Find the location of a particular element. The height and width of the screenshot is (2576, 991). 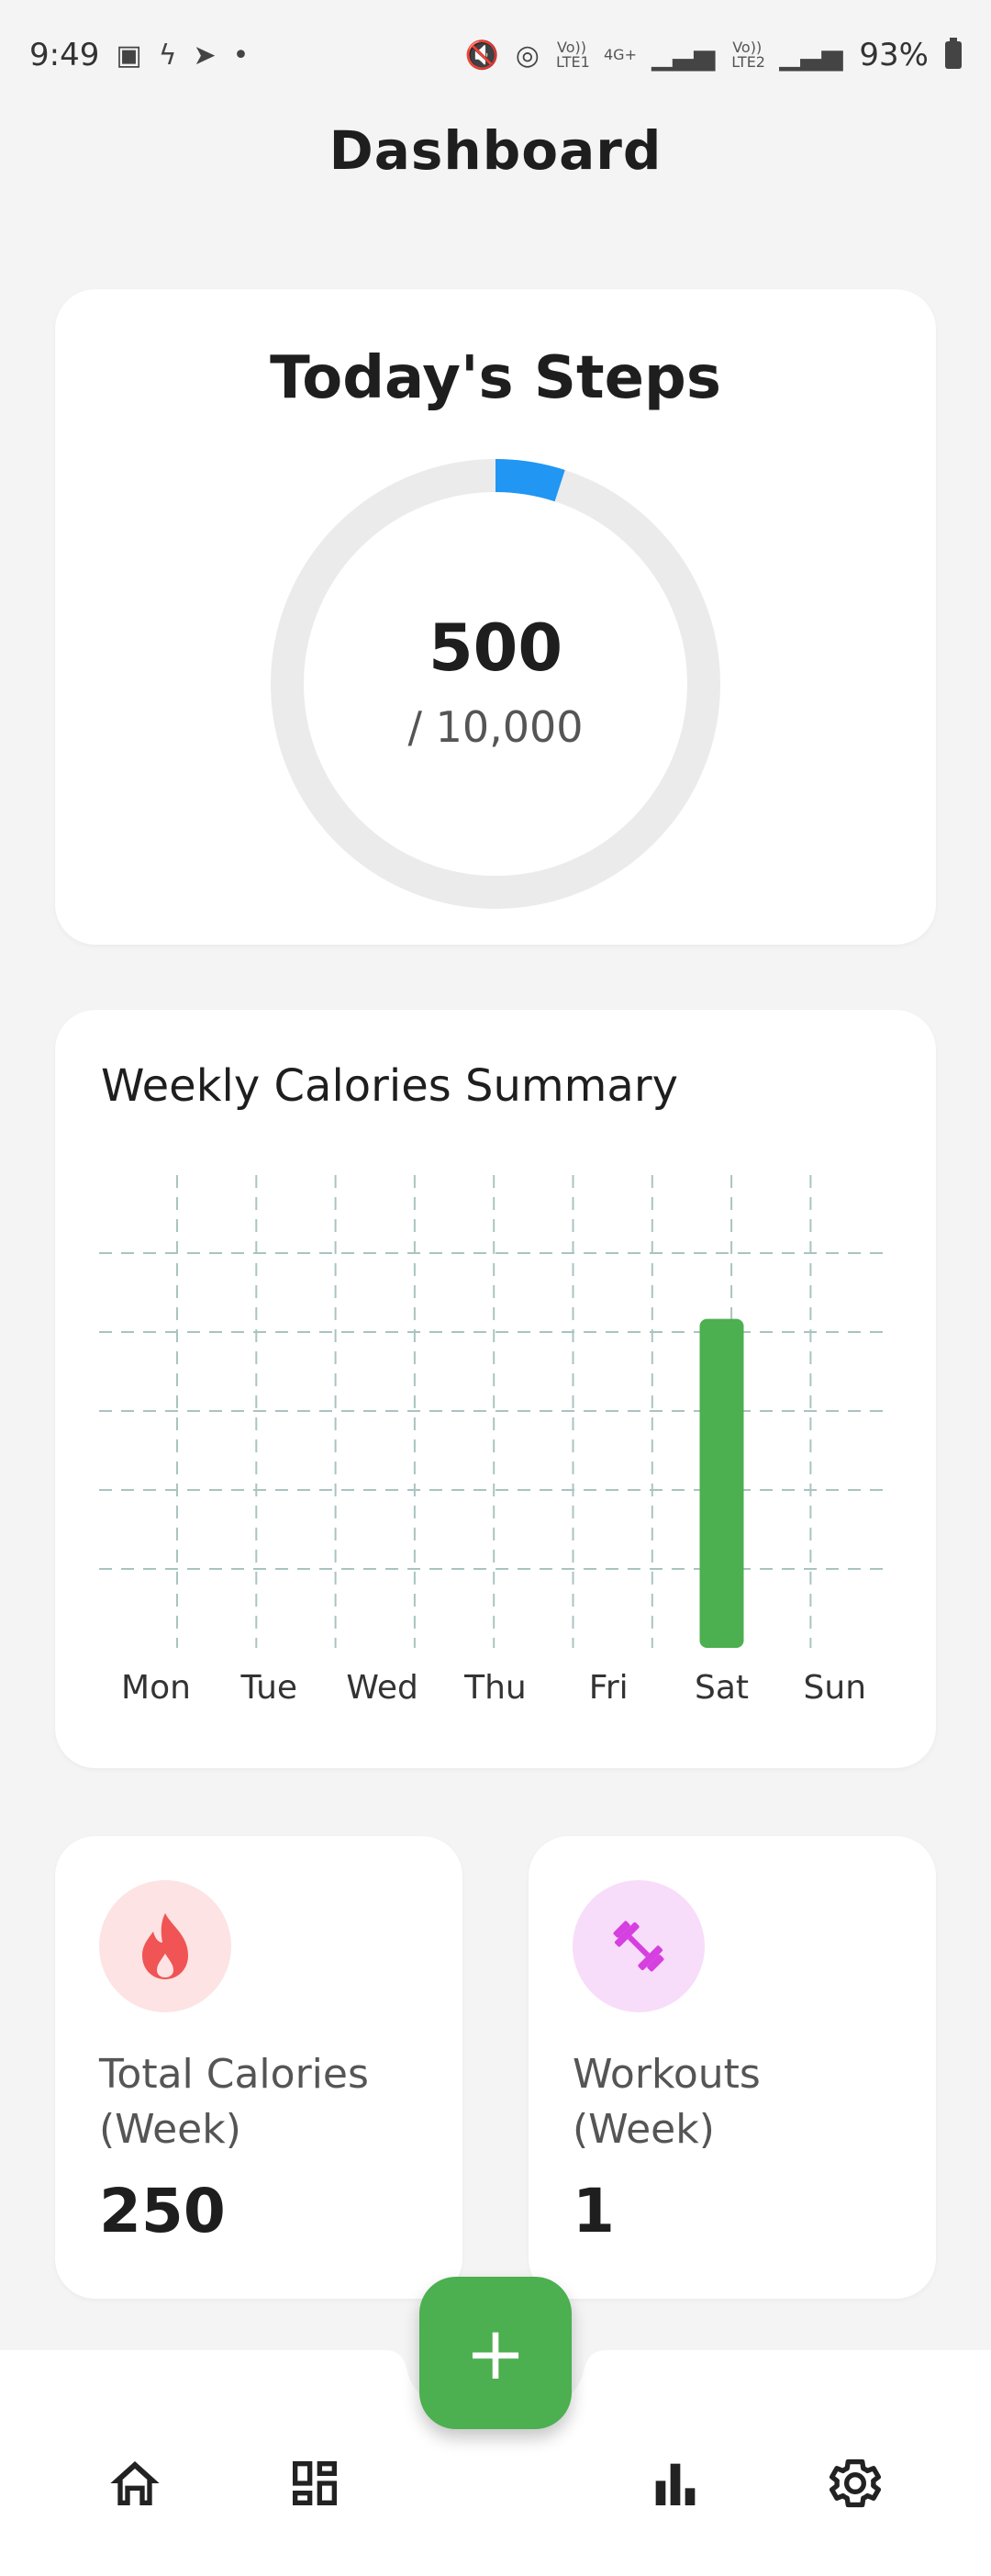

telegram-icon: ➤ is located at coordinates (205, 55).